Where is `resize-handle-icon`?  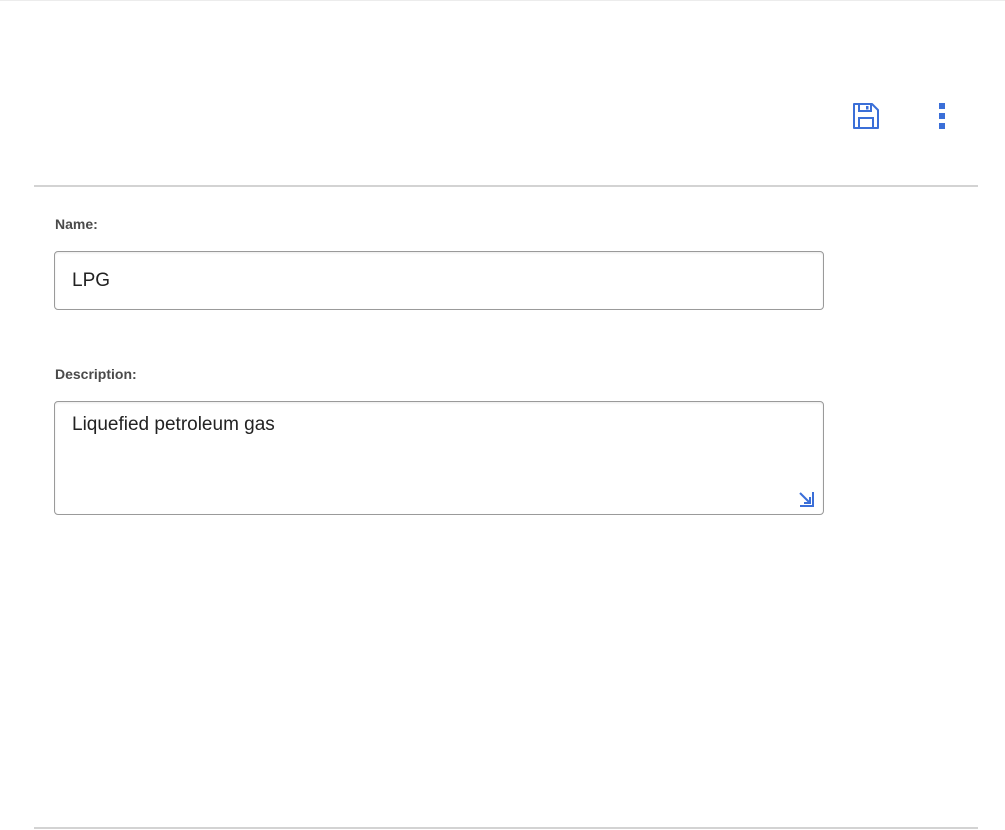
resize-handle-icon is located at coordinates (806, 499).